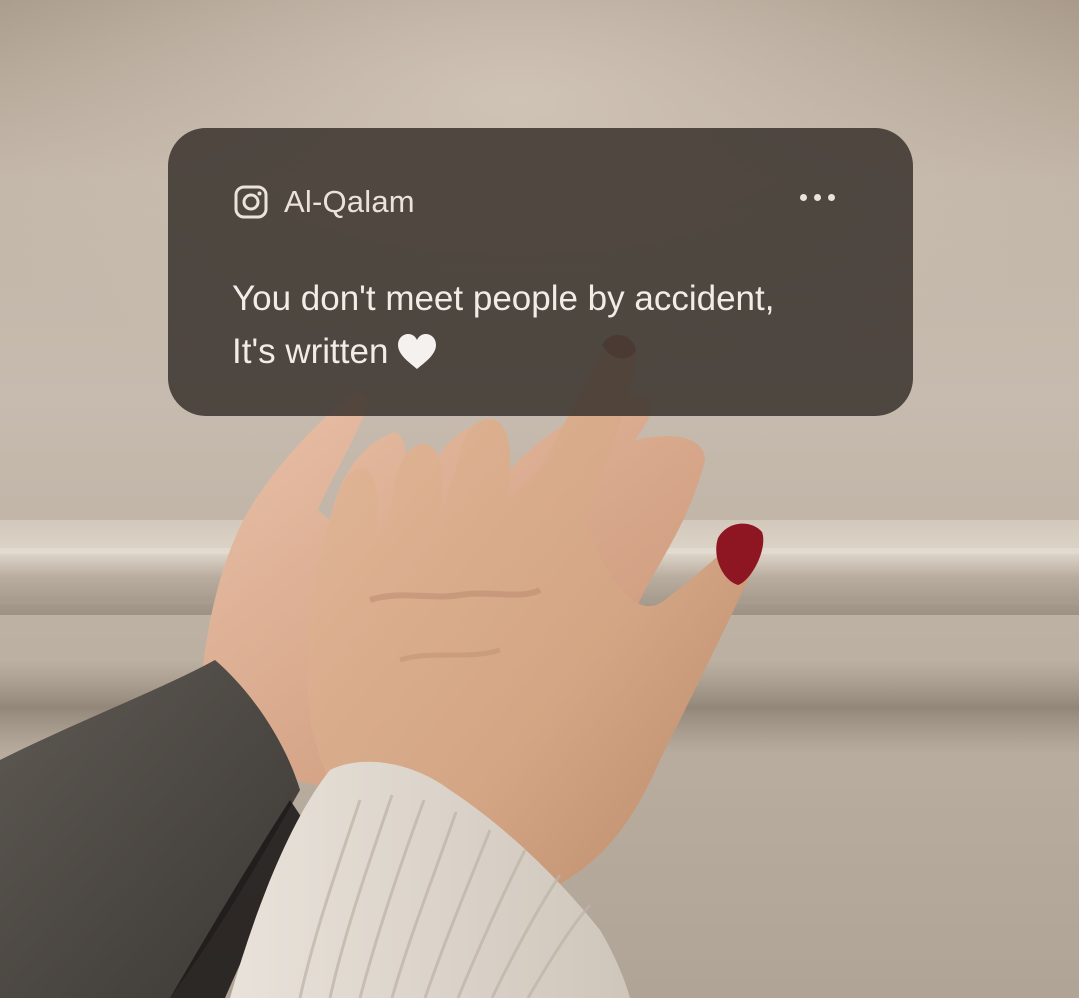  Describe the element at coordinates (803, 197) in the screenshot. I see `more-horizontal-icon` at that location.